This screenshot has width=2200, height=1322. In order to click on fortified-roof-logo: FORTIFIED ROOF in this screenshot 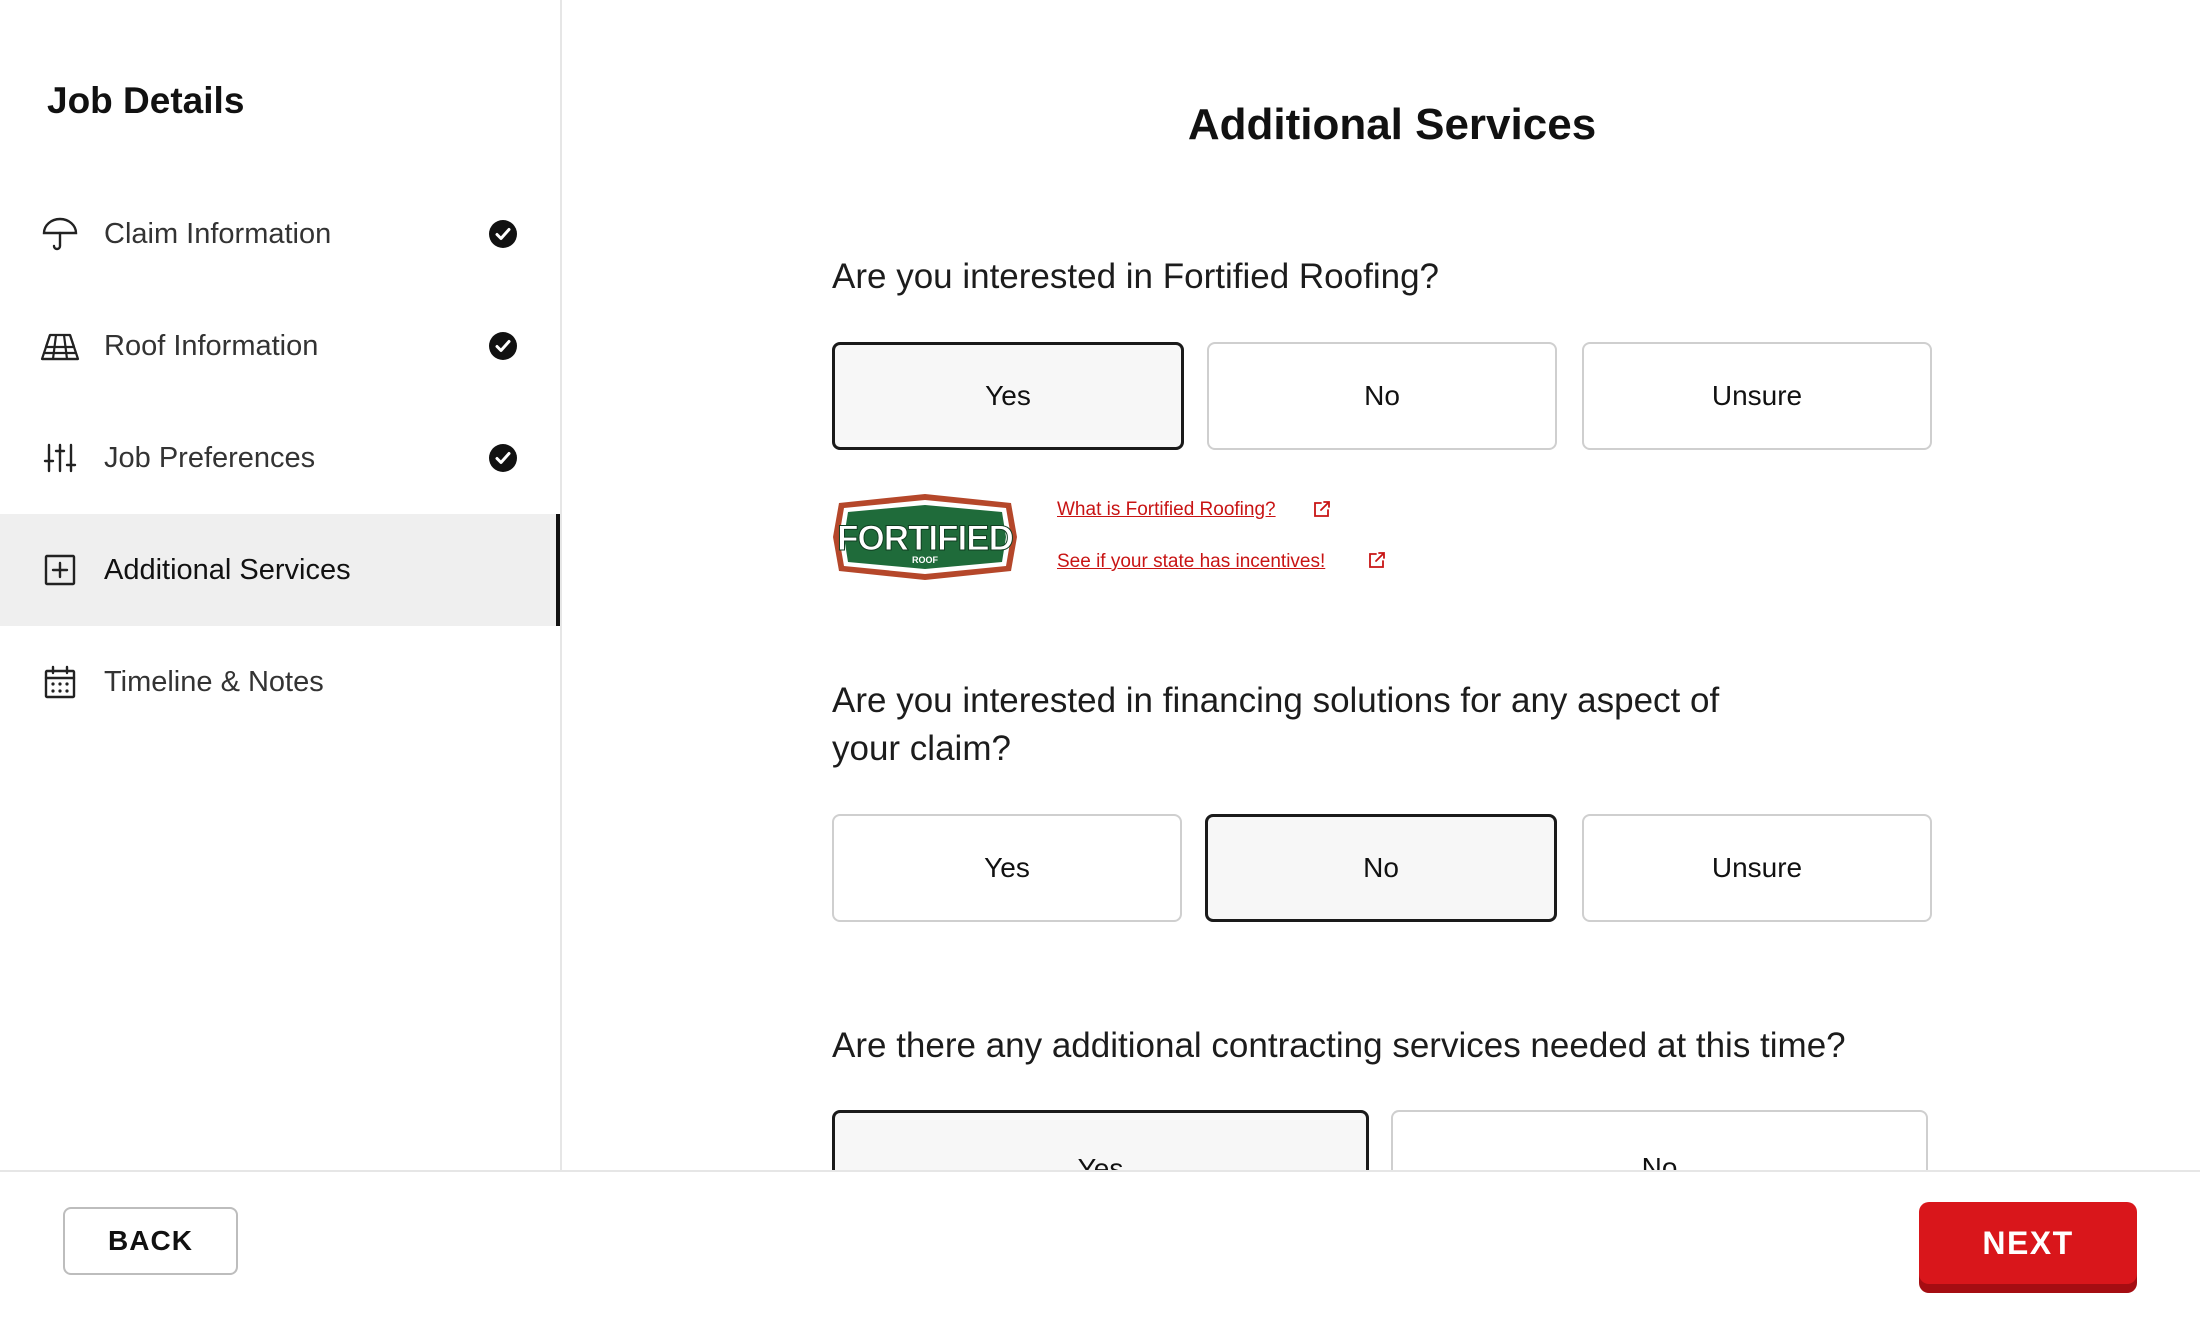, I will do `click(925, 537)`.